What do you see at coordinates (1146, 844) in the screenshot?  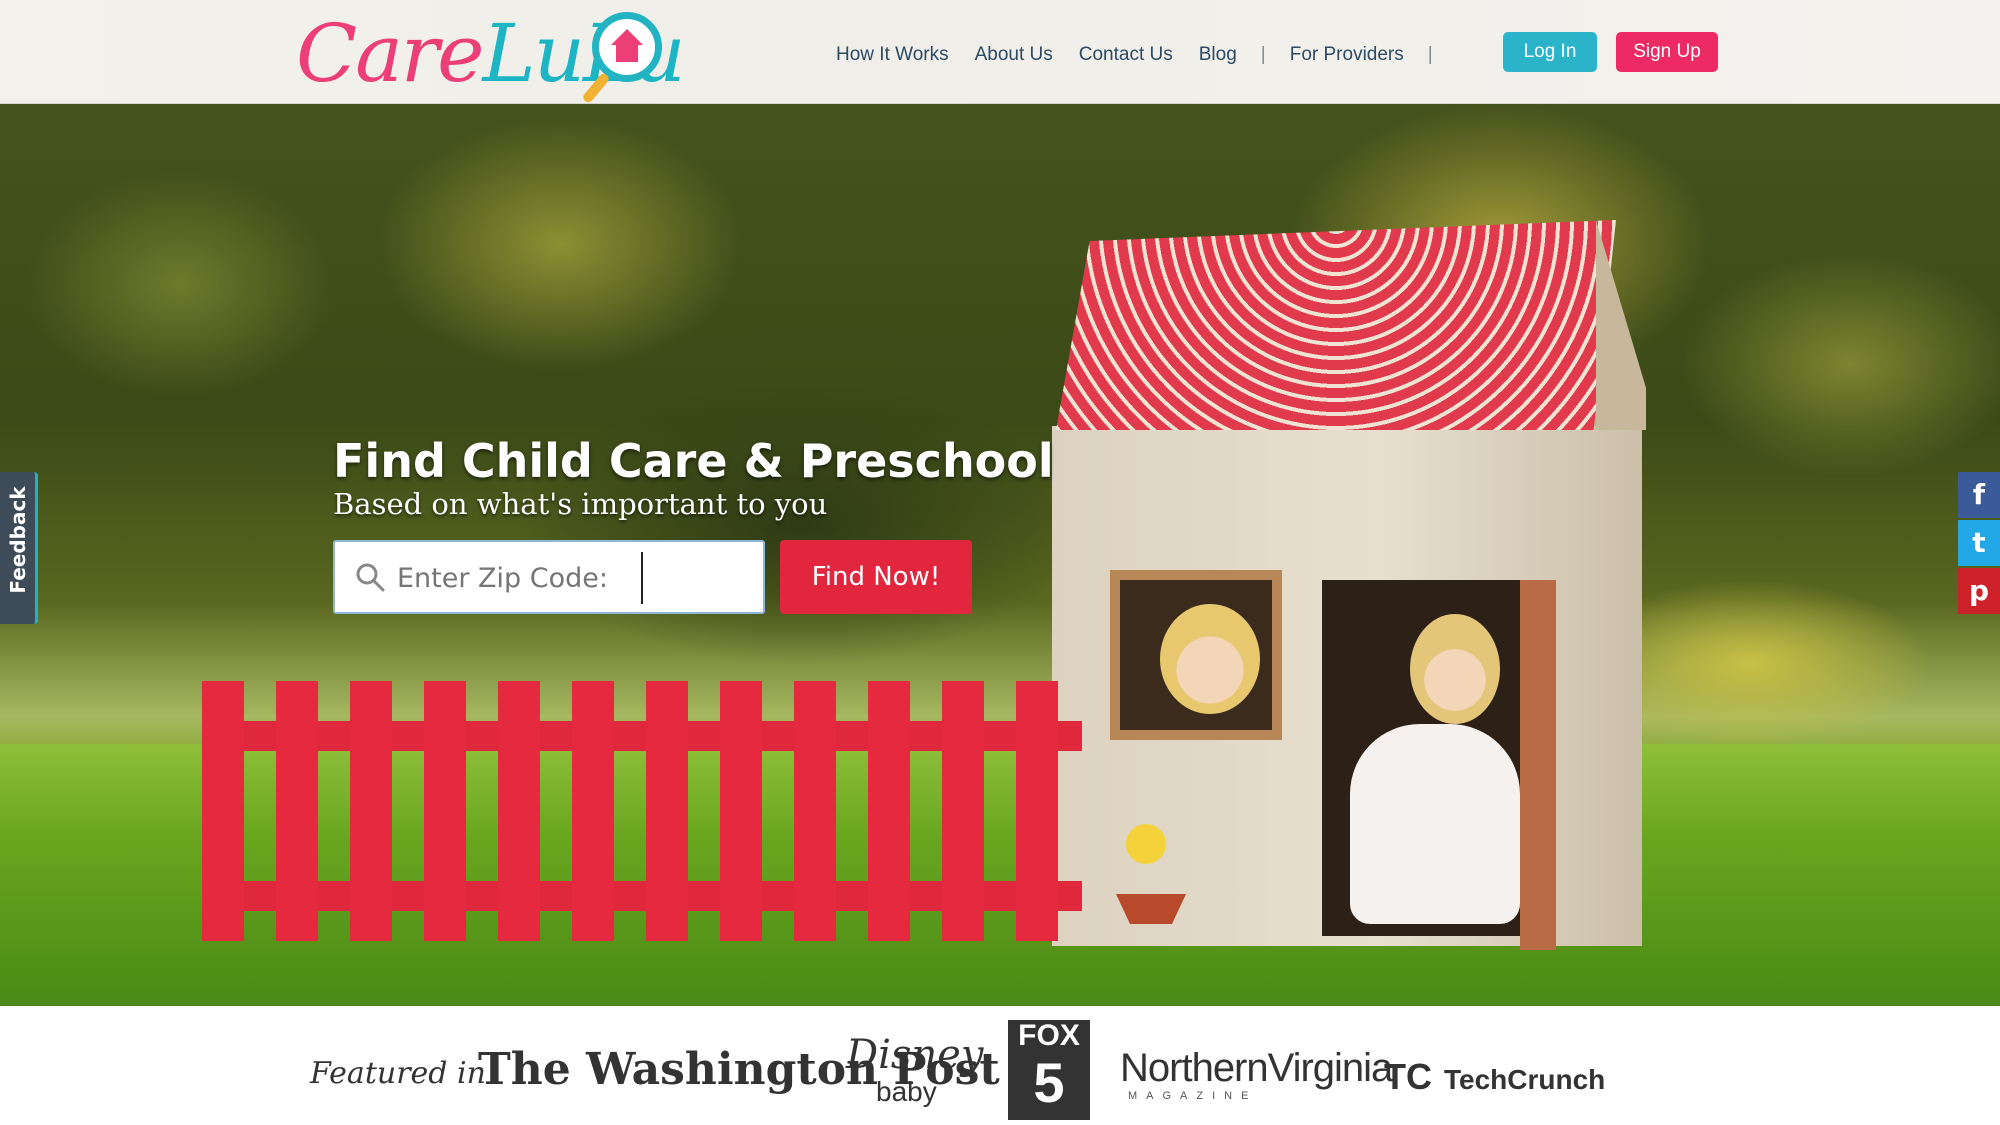 I see `painted-flower` at bounding box center [1146, 844].